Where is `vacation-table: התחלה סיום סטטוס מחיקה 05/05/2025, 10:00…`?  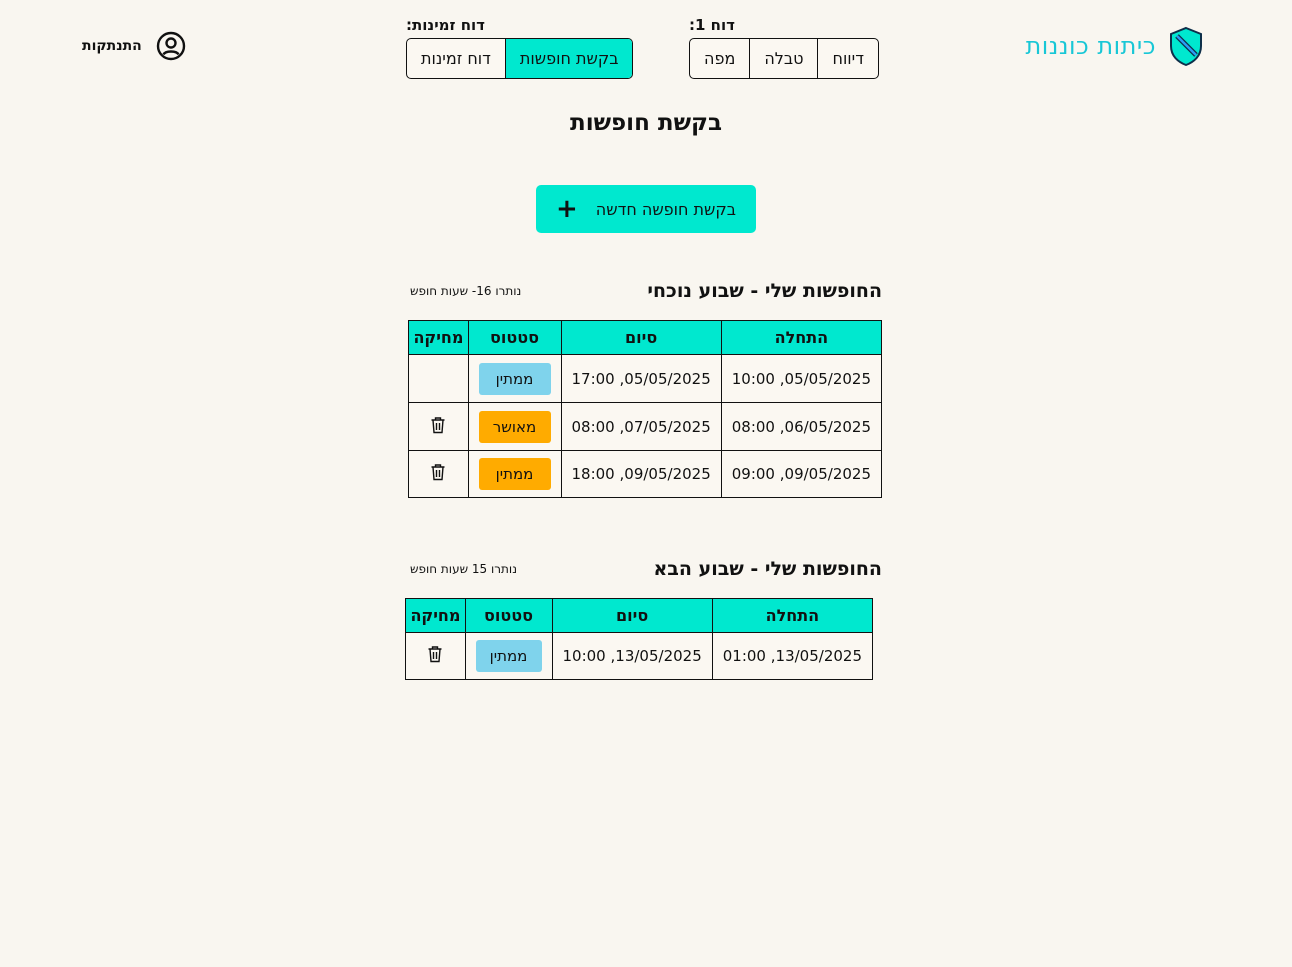
vacation-table: התחלה סיום סטטוס מחיקה 05/05/2025, 10:00… is located at coordinates (645, 409).